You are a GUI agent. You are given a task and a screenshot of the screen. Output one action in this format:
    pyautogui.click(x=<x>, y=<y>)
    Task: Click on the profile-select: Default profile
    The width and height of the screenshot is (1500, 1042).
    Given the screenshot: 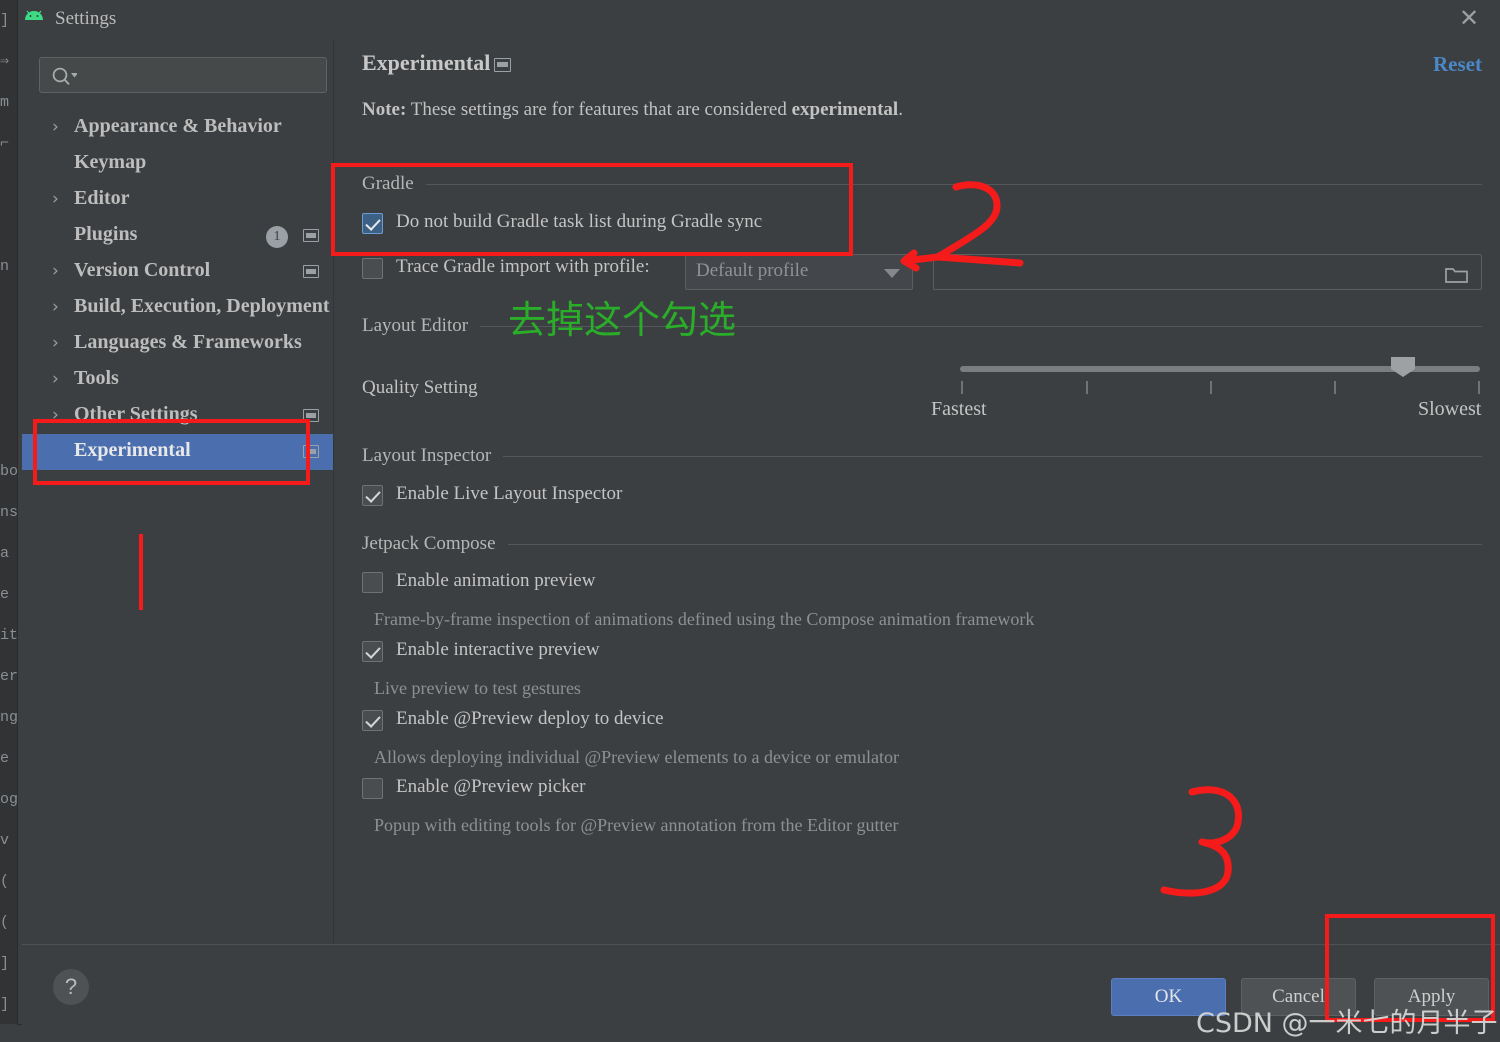 What is the action you would take?
    pyautogui.click(x=799, y=272)
    